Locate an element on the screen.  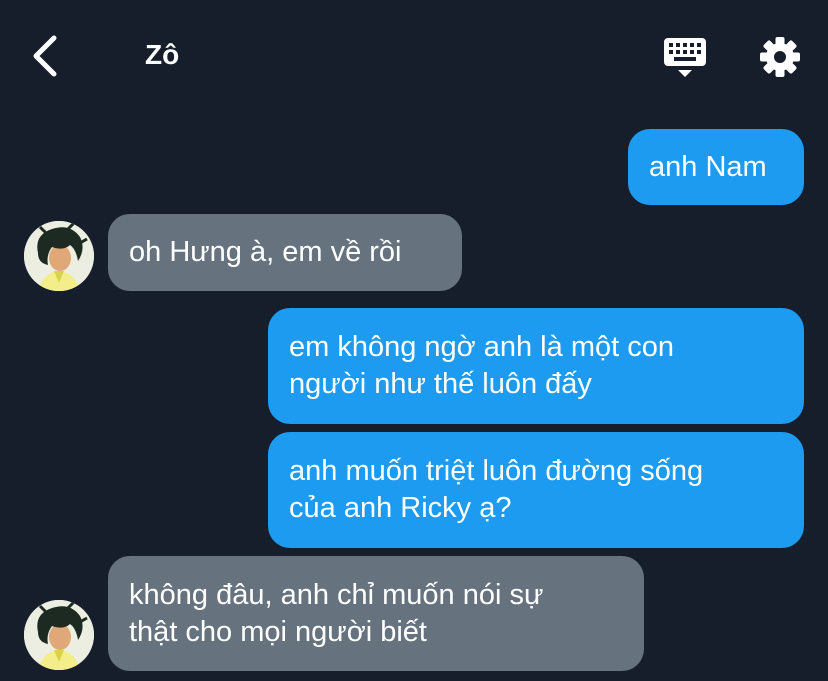
incoming-message: oh Hưng à, em về rồi is located at coordinates (285, 252).